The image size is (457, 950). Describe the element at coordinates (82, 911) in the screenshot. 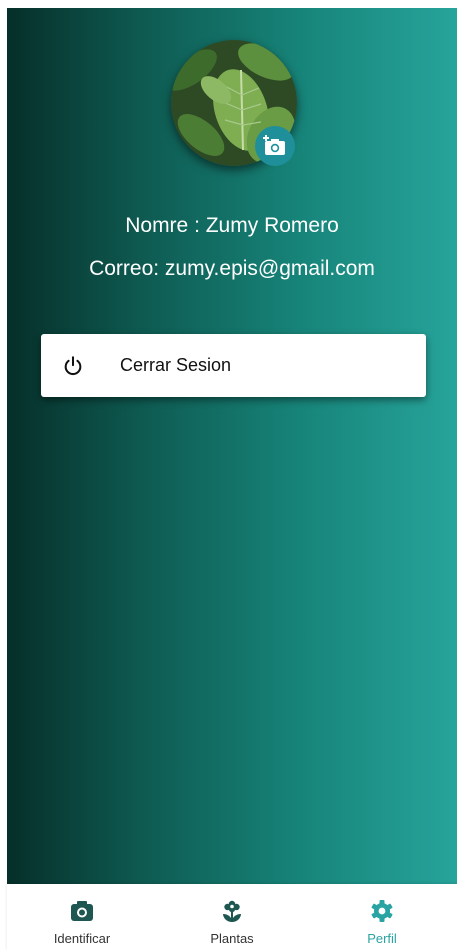

I see `camera-icon` at that location.